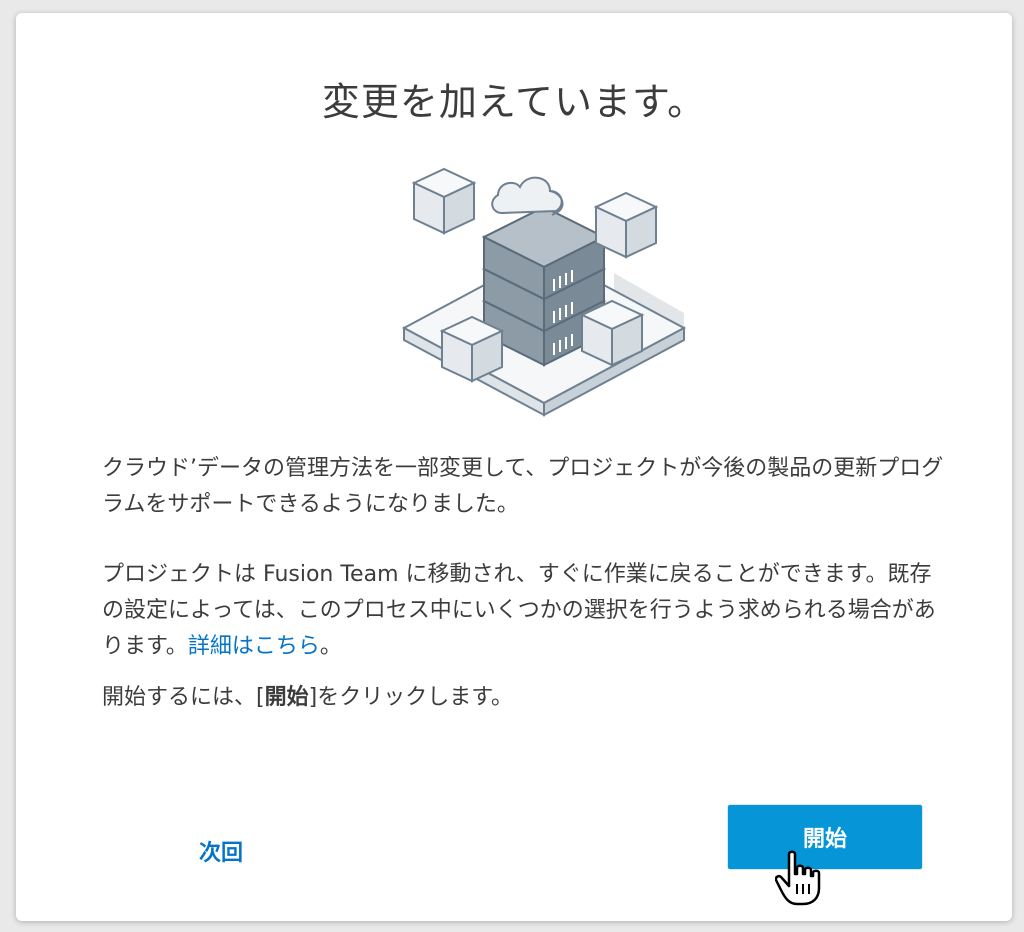 This screenshot has height=932, width=1024. What do you see at coordinates (286, 697) in the screenshot?
I see `instruction-bold-start: 開始` at bounding box center [286, 697].